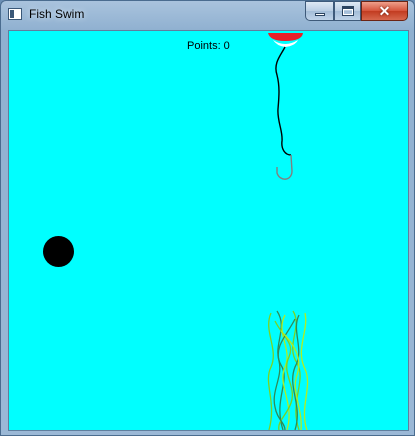 Image resolution: width=415 pixels, height=436 pixels. Describe the element at coordinates (288, 231) in the screenshot. I see `scene-layer` at that location.